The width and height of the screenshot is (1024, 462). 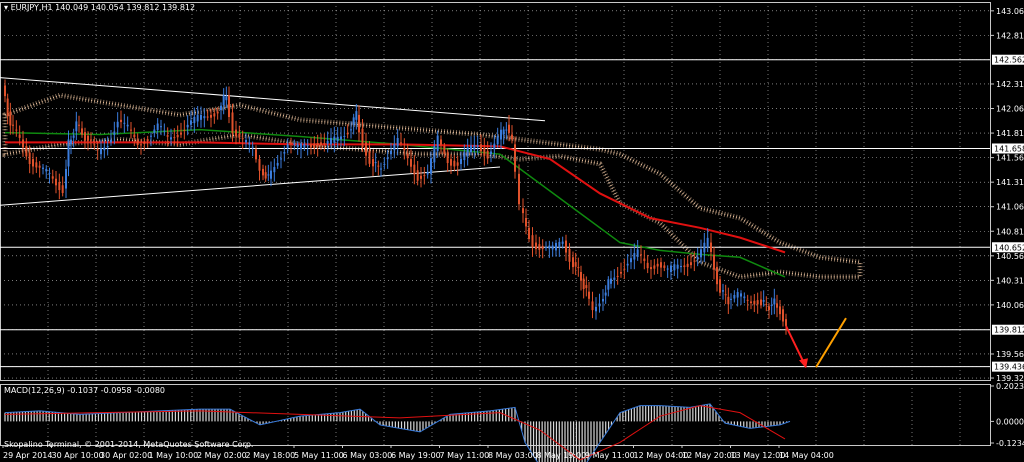 What do you see at coordinates (125, 7) in the screenshot?
I see `ohlc-values: 140.049 140.054 139.812 139.812` at bounding box center [125, 7].